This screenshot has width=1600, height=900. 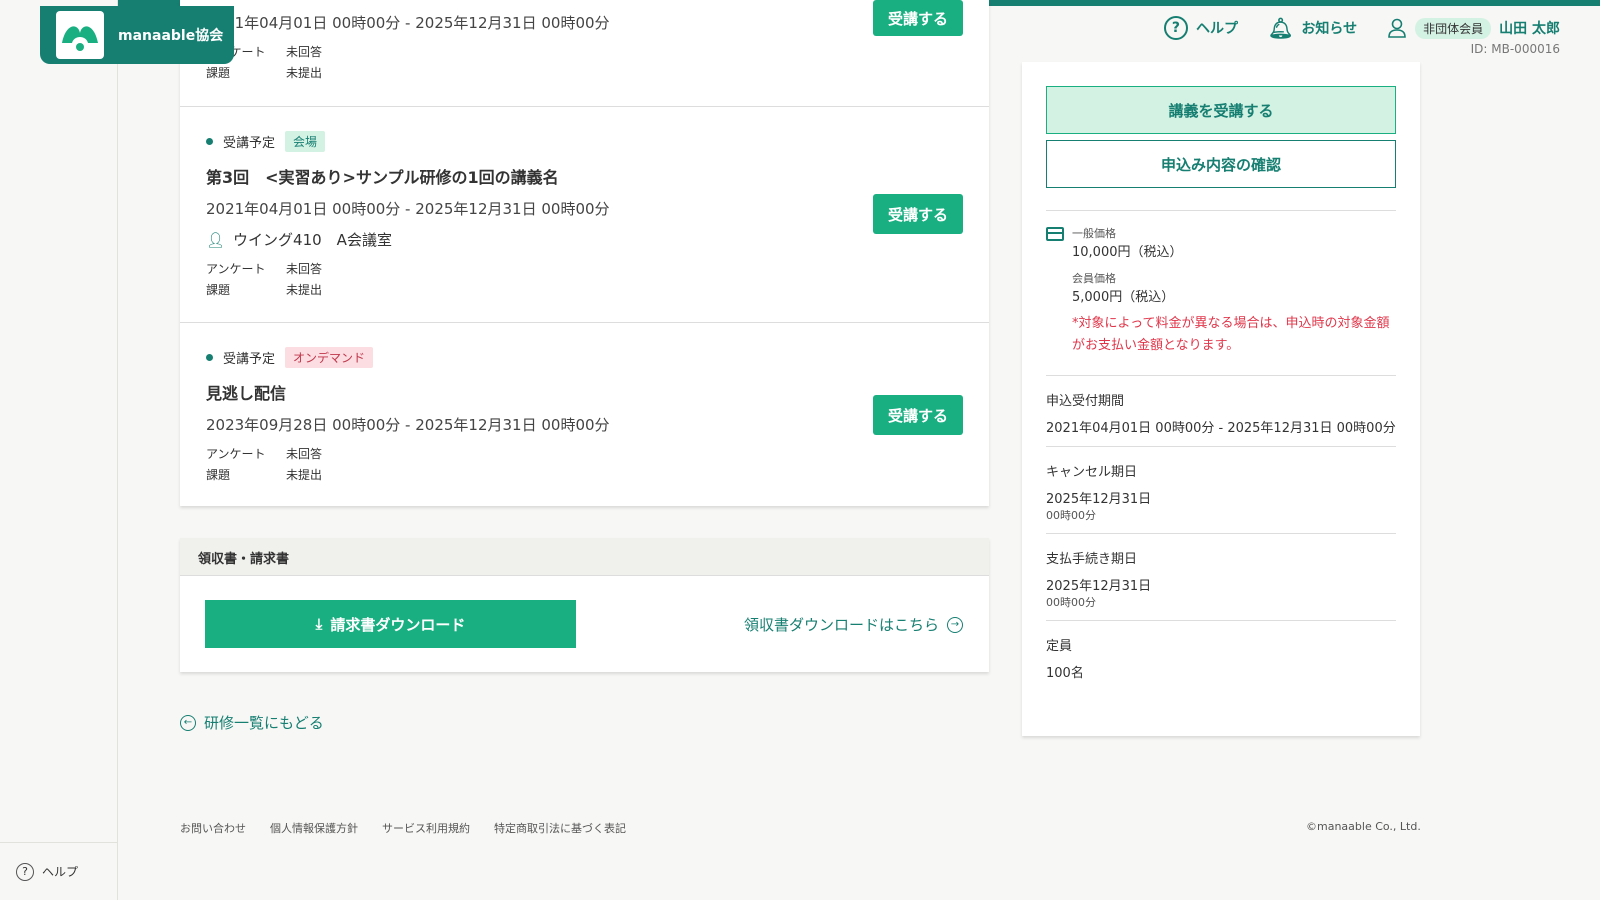 What do you see at coordinates (1092, 559) in the screenshot?
I see `payment-deadline-label: 支払手続き期日` at bounding box center [1092, 559].